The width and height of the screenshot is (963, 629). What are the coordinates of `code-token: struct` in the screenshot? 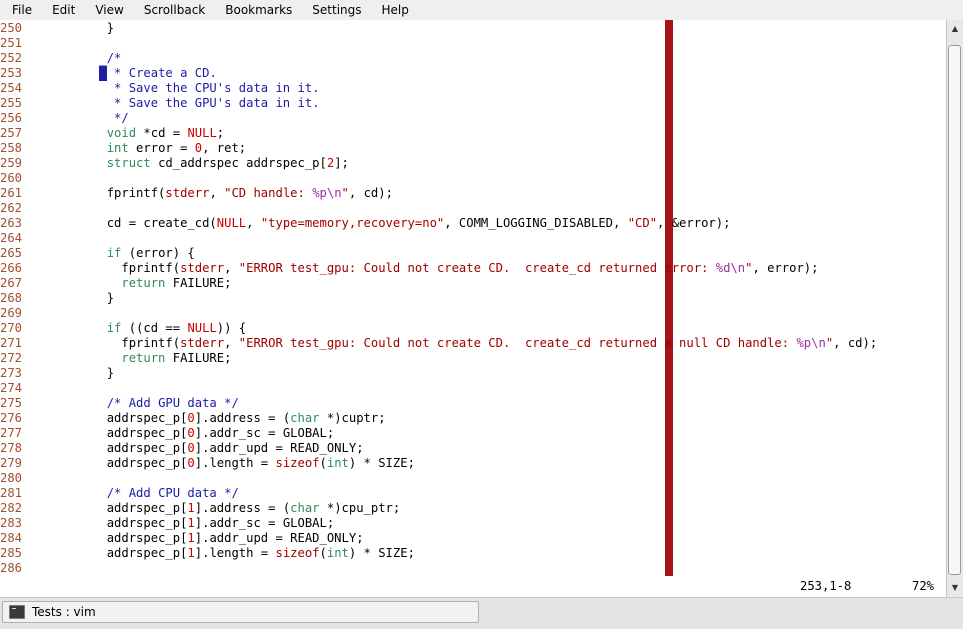 It's located at (128, 163).